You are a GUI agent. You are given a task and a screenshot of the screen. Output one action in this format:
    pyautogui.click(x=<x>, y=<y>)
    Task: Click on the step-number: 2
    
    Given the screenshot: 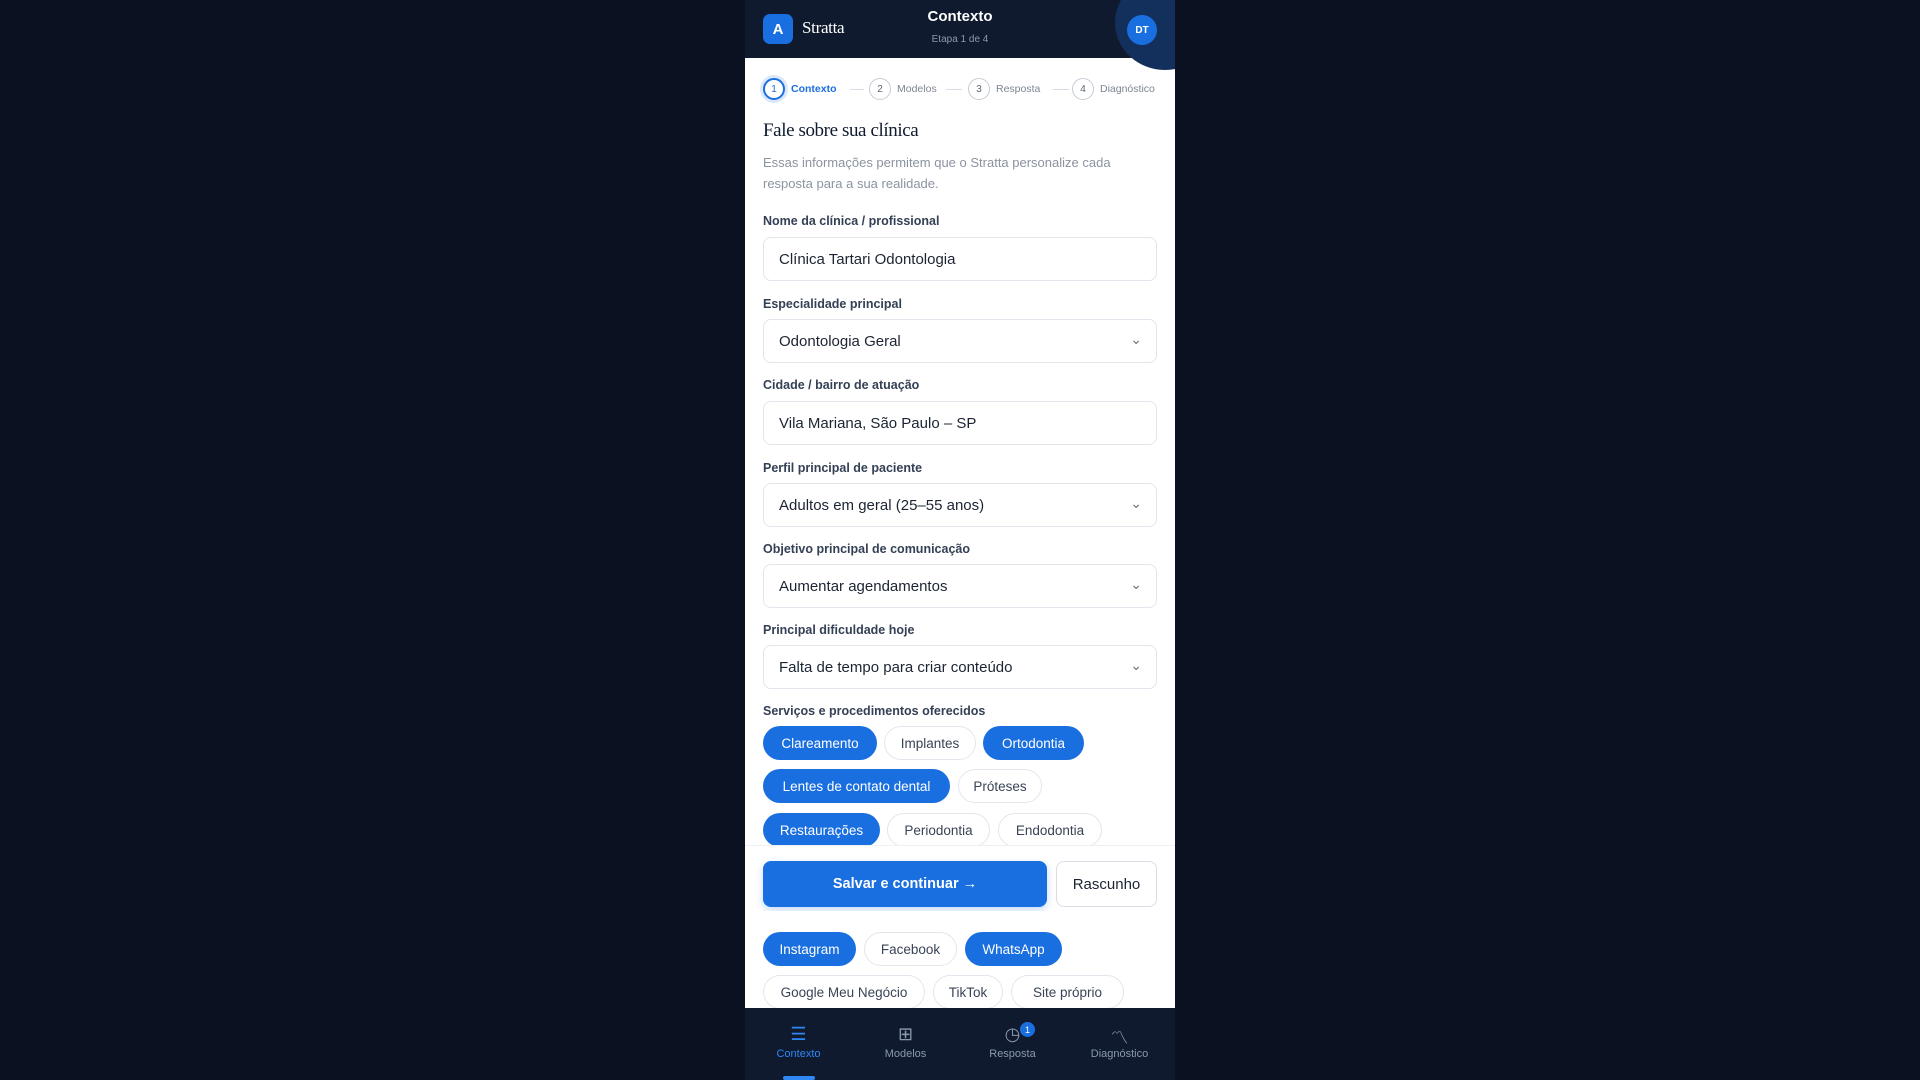 What is the action you would take?
    pyautogui.click(x=880, y=89)
    